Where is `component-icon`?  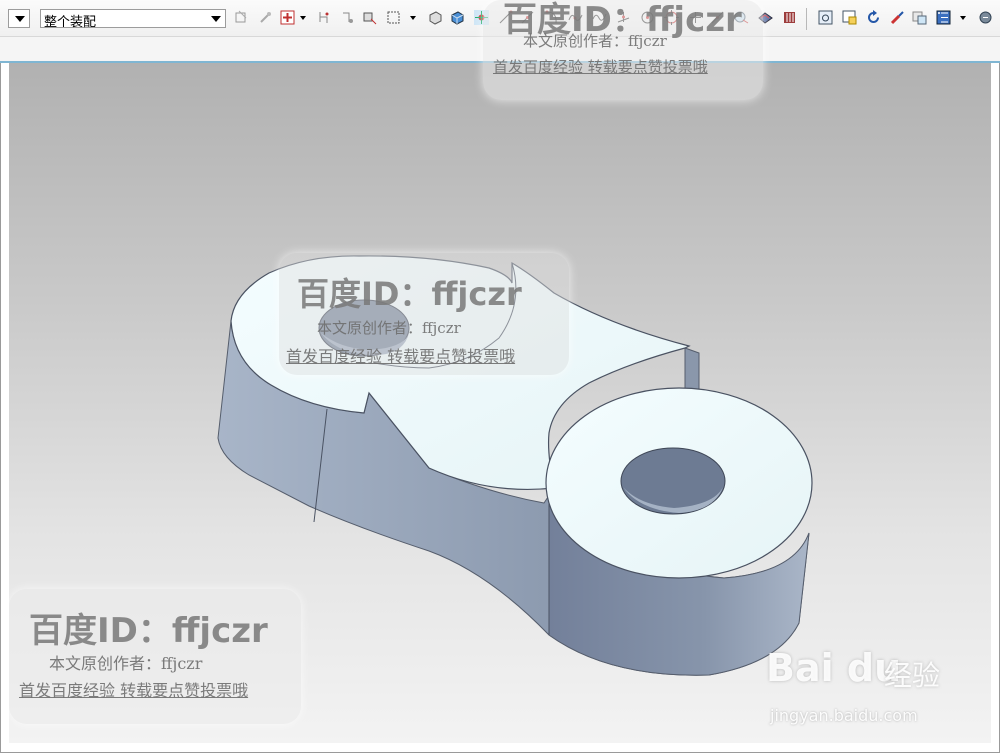 component-icon is located at coordinates (347, 17).